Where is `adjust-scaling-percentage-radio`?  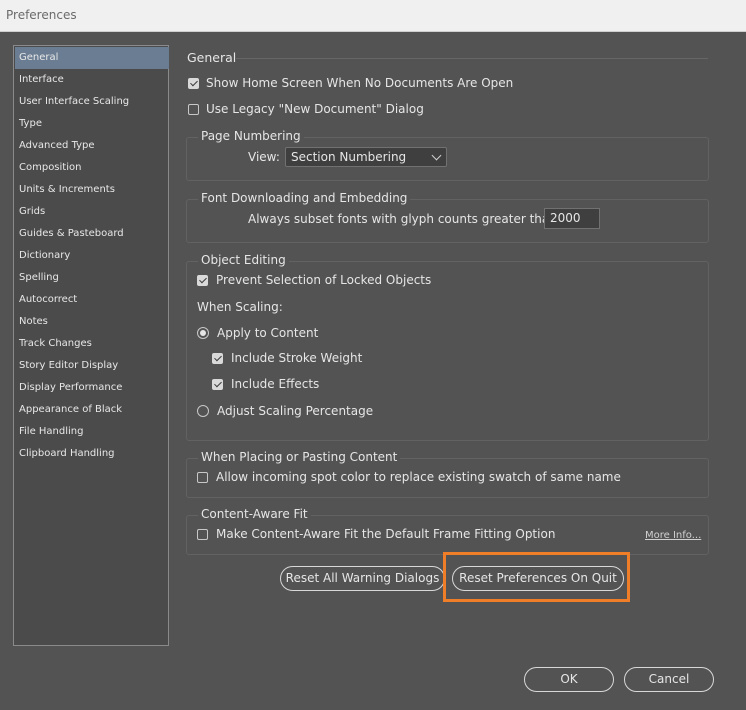
adjust-scaling-percentage-radio is located at coordinates (203, 411).